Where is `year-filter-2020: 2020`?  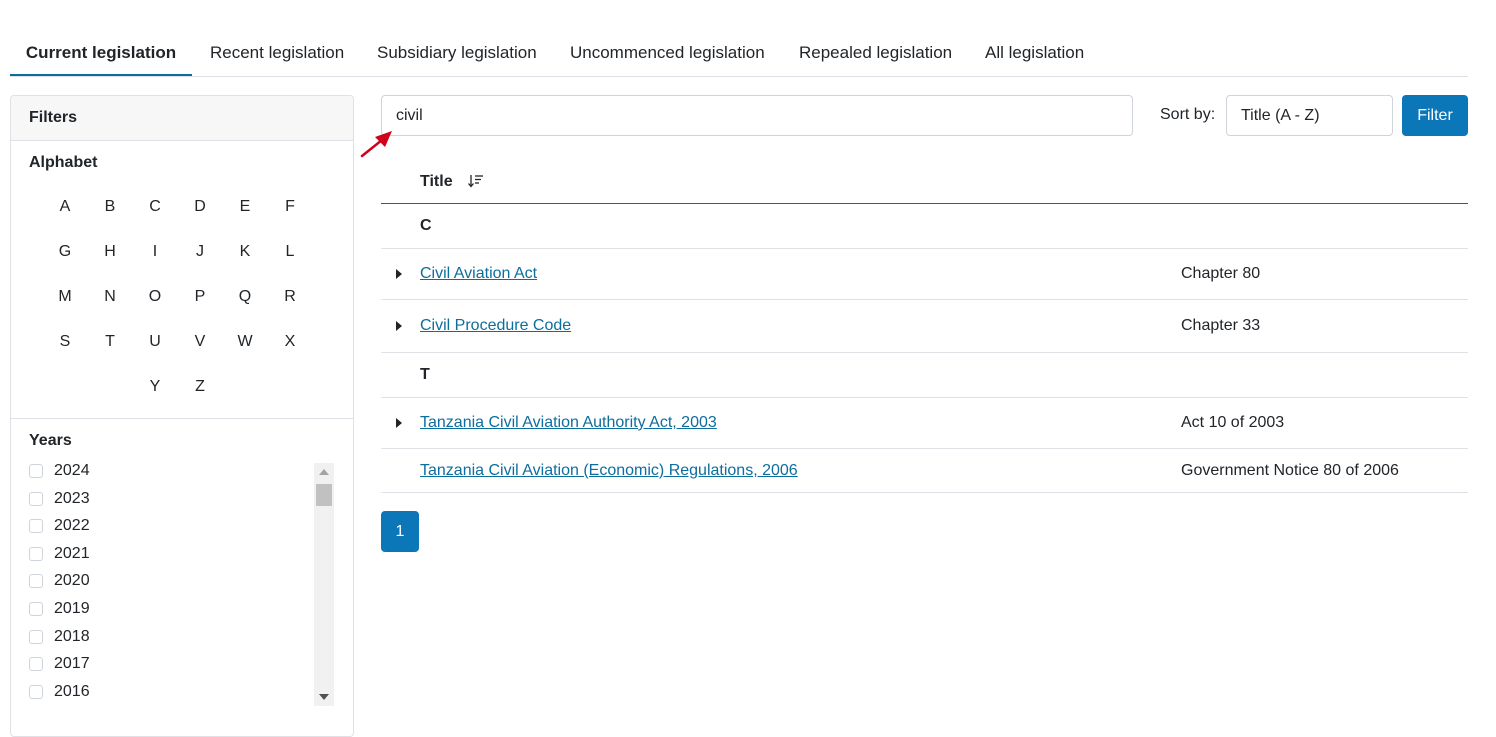
year-filter-2020: 2020 is located at coordinates (59, 581).